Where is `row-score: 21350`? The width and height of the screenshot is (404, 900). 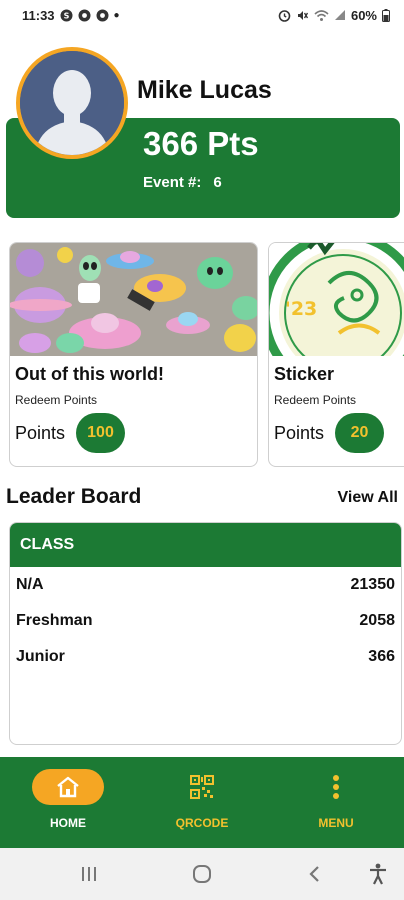 row-score: 21350 is located at coordinates (373, 584).